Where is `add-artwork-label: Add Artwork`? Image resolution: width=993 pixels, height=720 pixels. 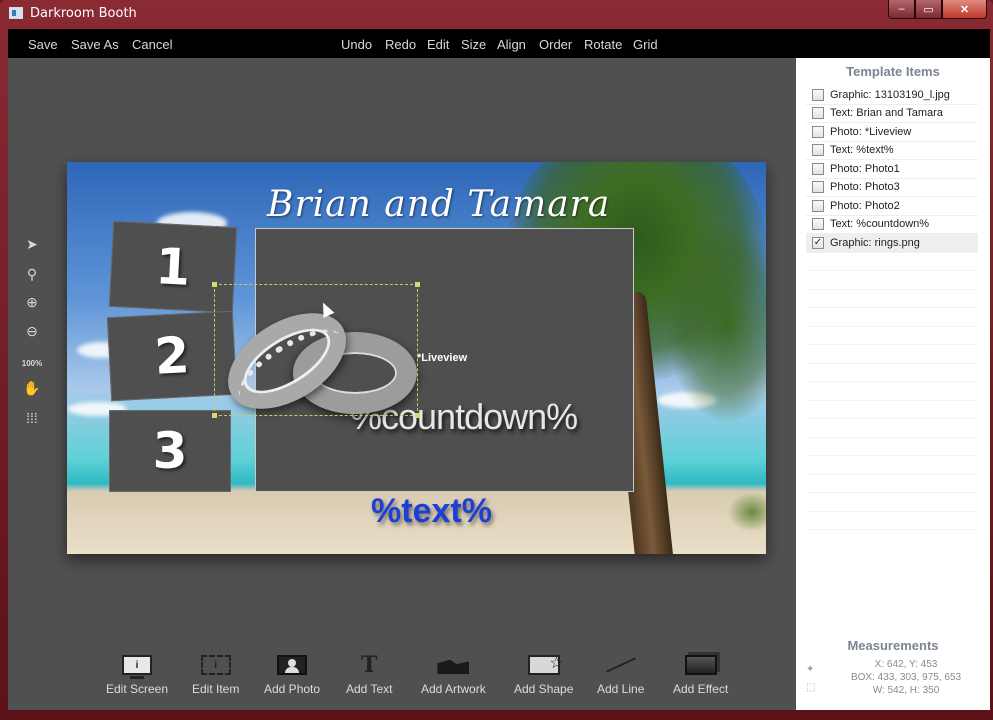 add-artwork-label: Add Artwork is located at coordinates (453, 689).